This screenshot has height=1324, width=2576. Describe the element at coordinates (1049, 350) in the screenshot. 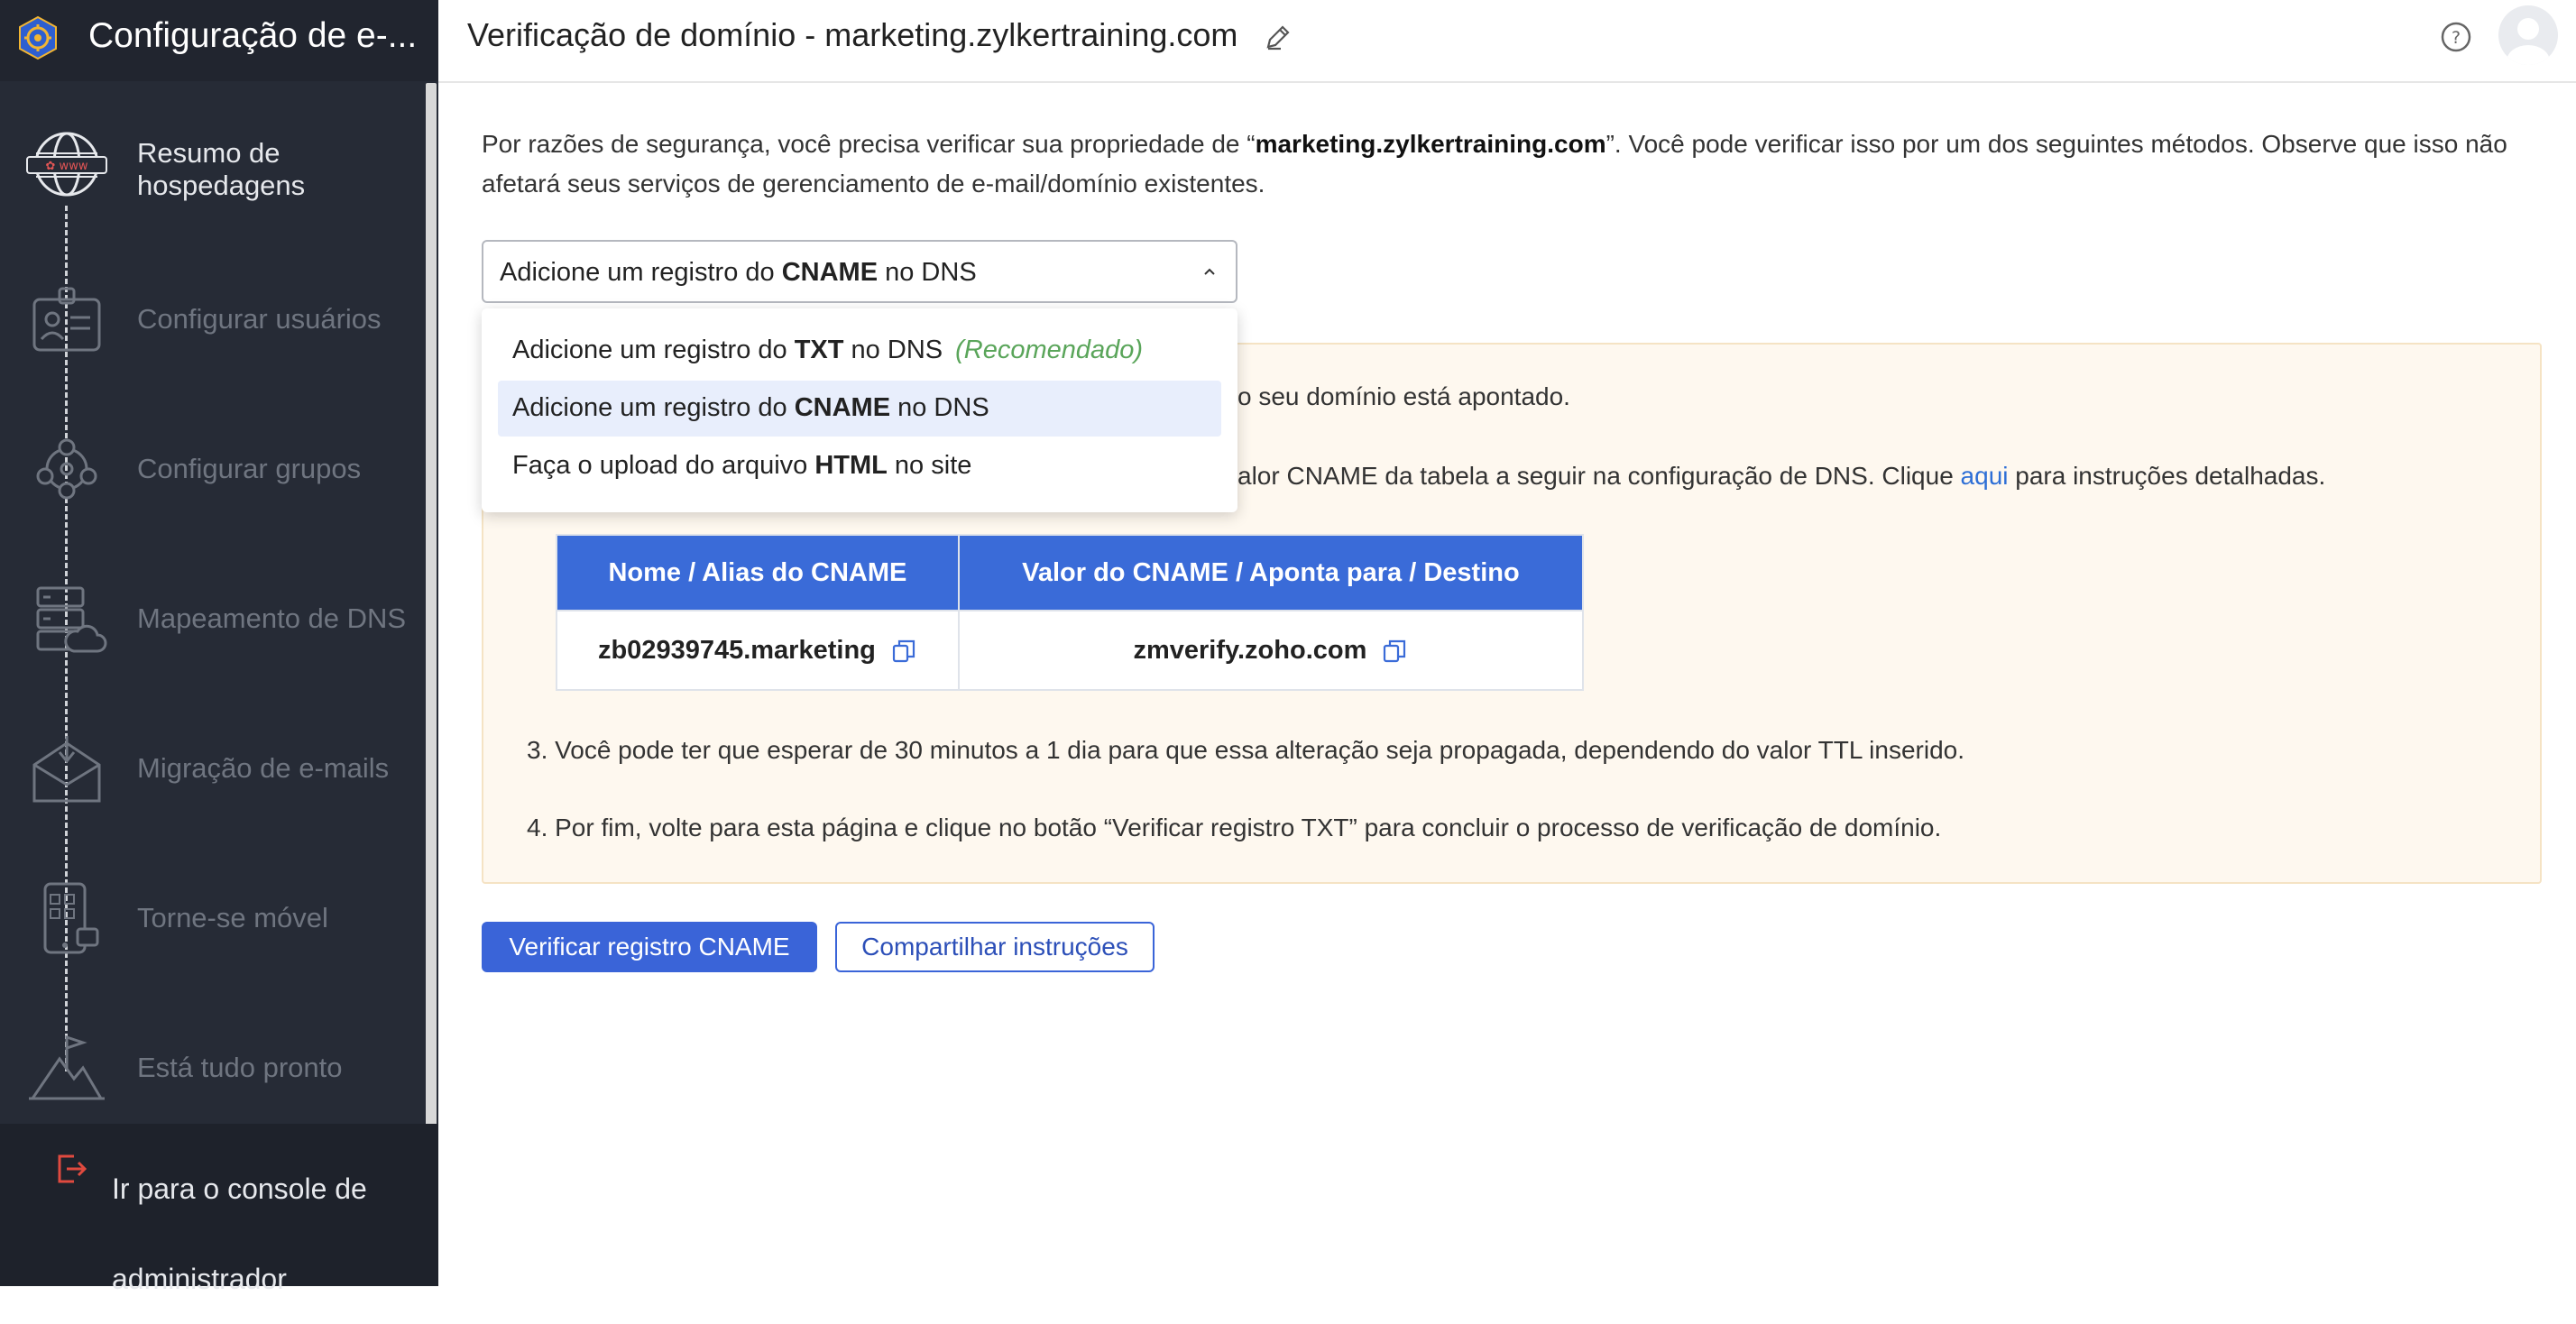

I see `recommended-tag: (Recomendado)` at that location.